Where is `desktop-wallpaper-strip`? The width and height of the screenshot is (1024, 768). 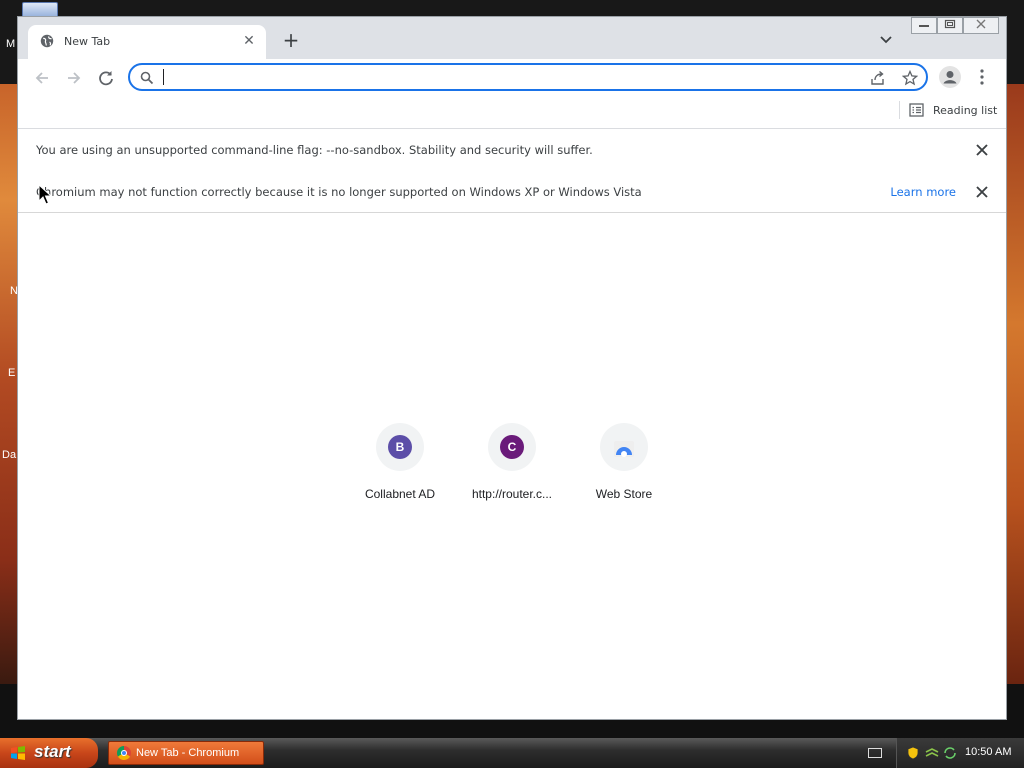 desktop-wallpaper-strip is located at coordinates (1014, 384).